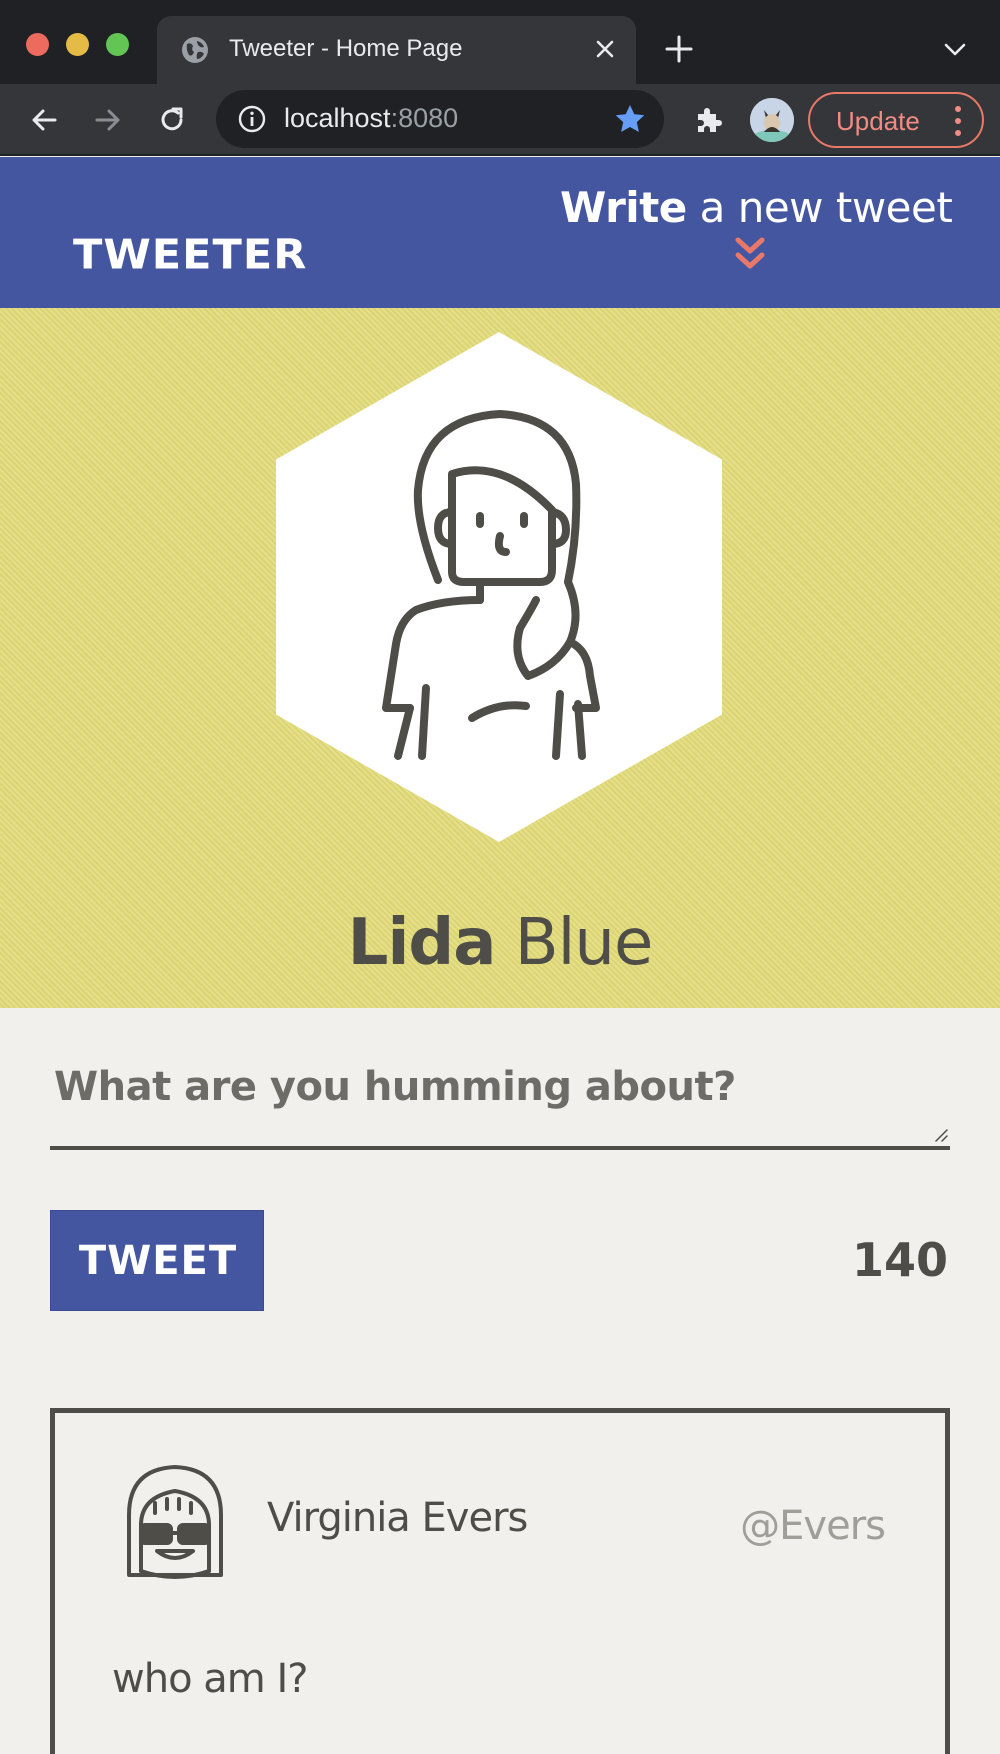 The height and width of the screenshot is (1754, 1000). I want to click on url-host: localhost, so click(337, 118).